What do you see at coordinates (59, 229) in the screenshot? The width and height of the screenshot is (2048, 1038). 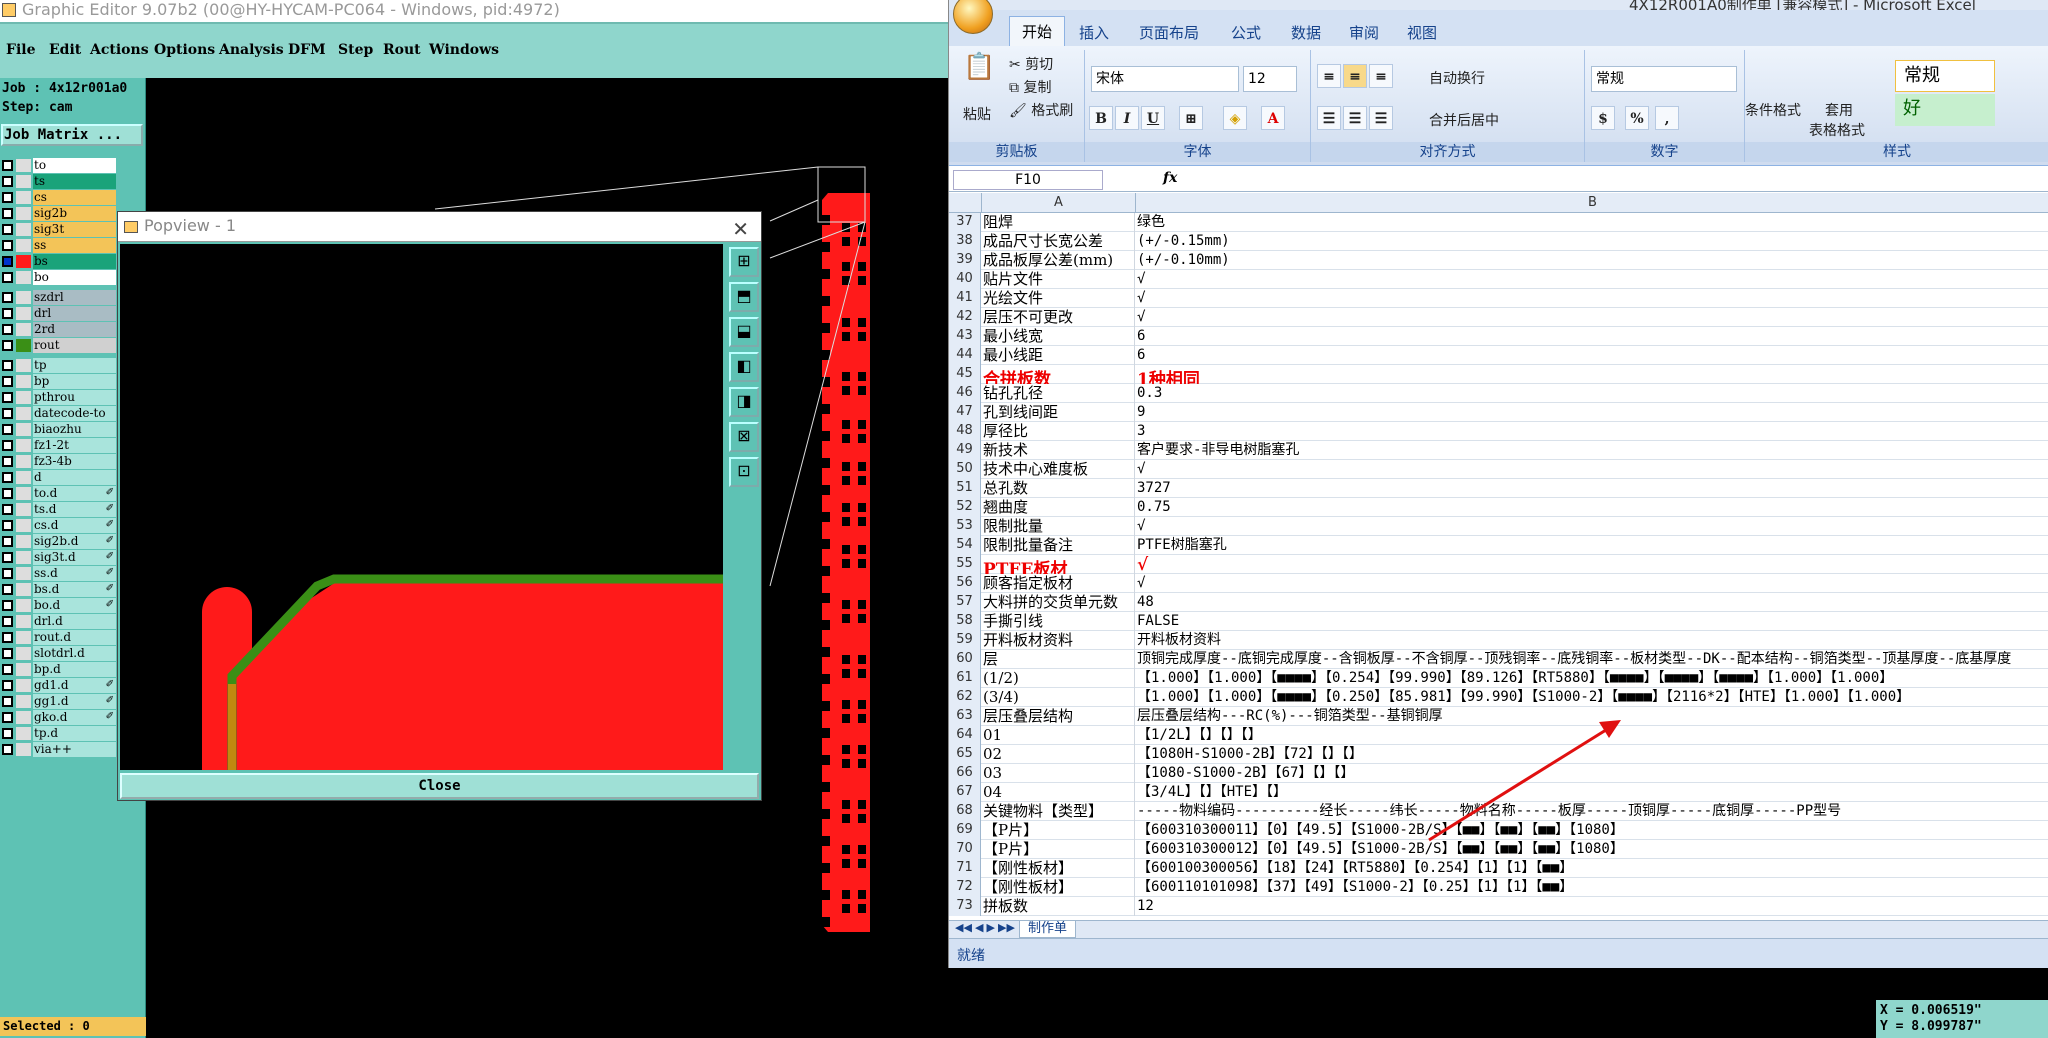 I see `layer-row-sig3t: sig3t` at bounding box center [59, 229].